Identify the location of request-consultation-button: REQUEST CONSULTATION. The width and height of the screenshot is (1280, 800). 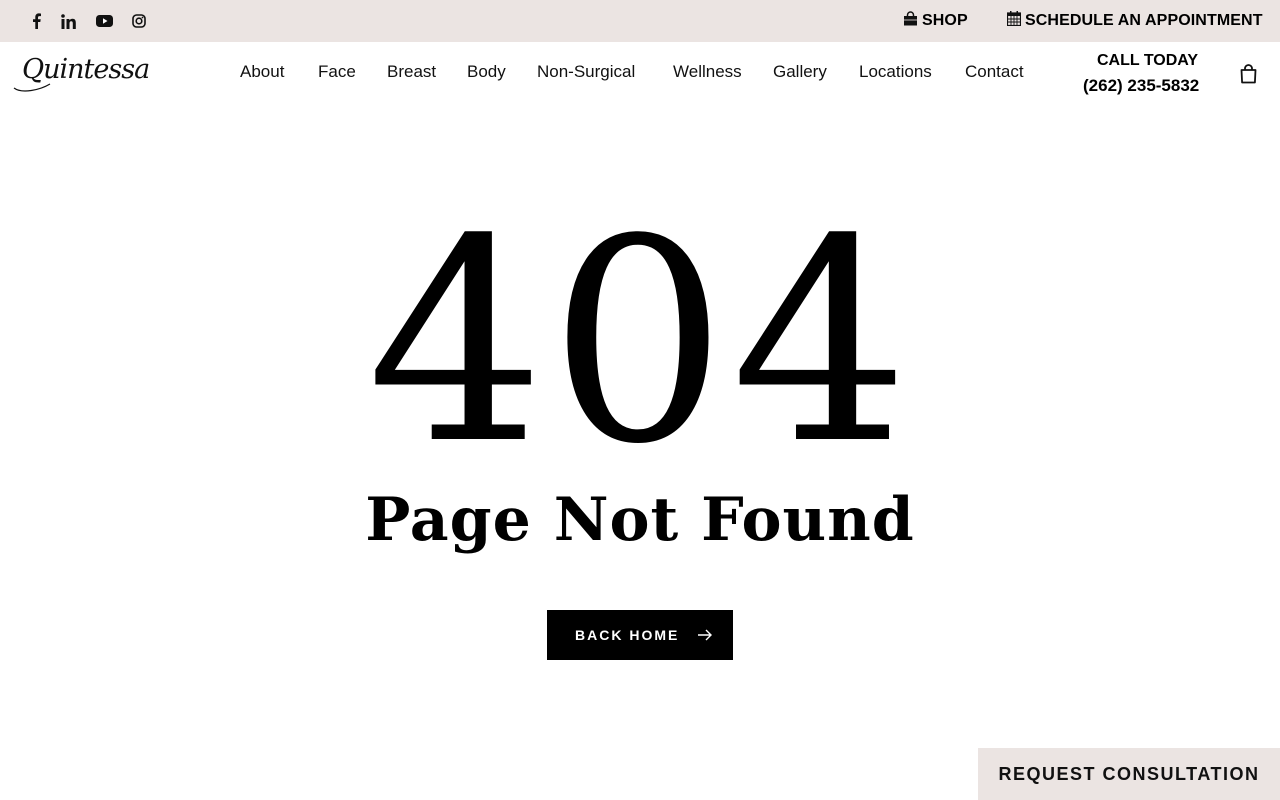
(1129, 774).